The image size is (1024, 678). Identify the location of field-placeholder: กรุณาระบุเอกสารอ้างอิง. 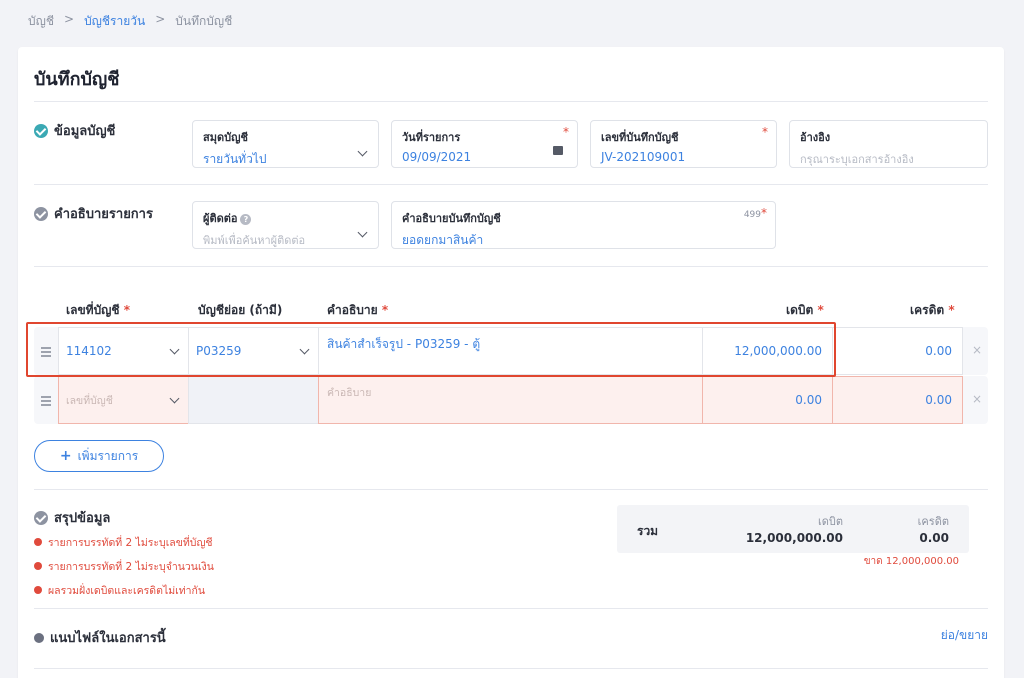
(857, 159).